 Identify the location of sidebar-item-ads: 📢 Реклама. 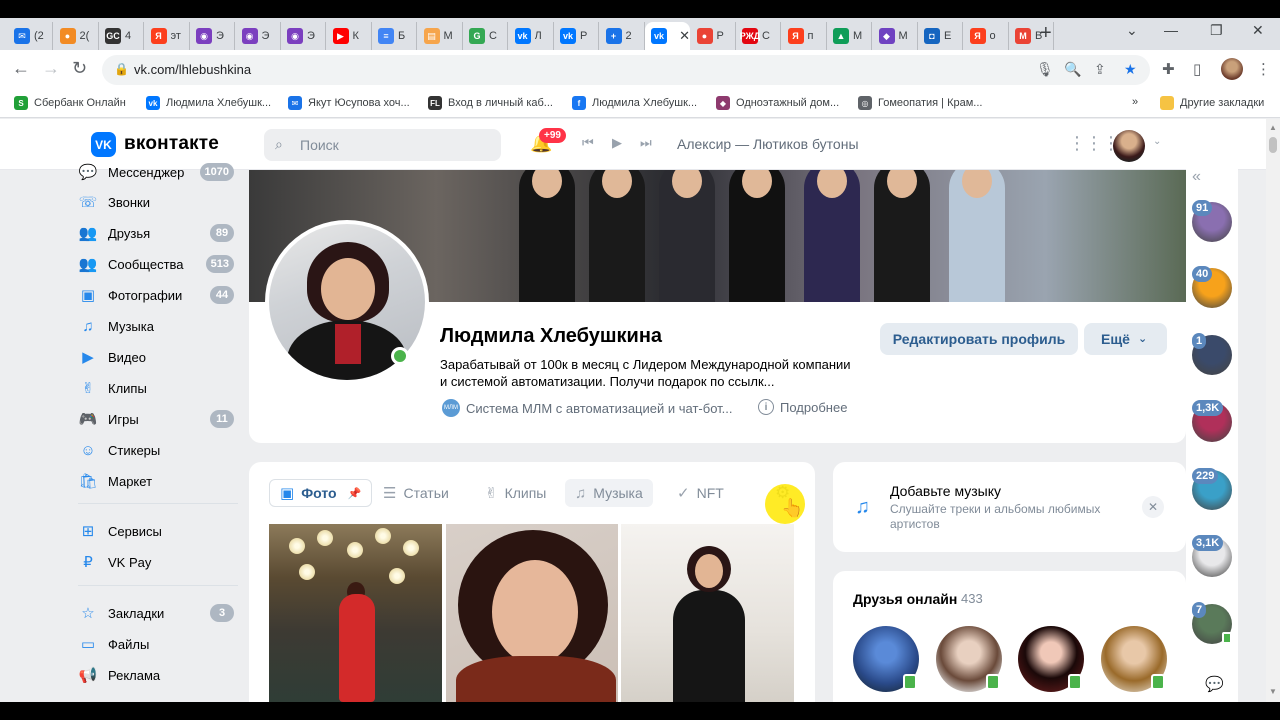
(158, 675).